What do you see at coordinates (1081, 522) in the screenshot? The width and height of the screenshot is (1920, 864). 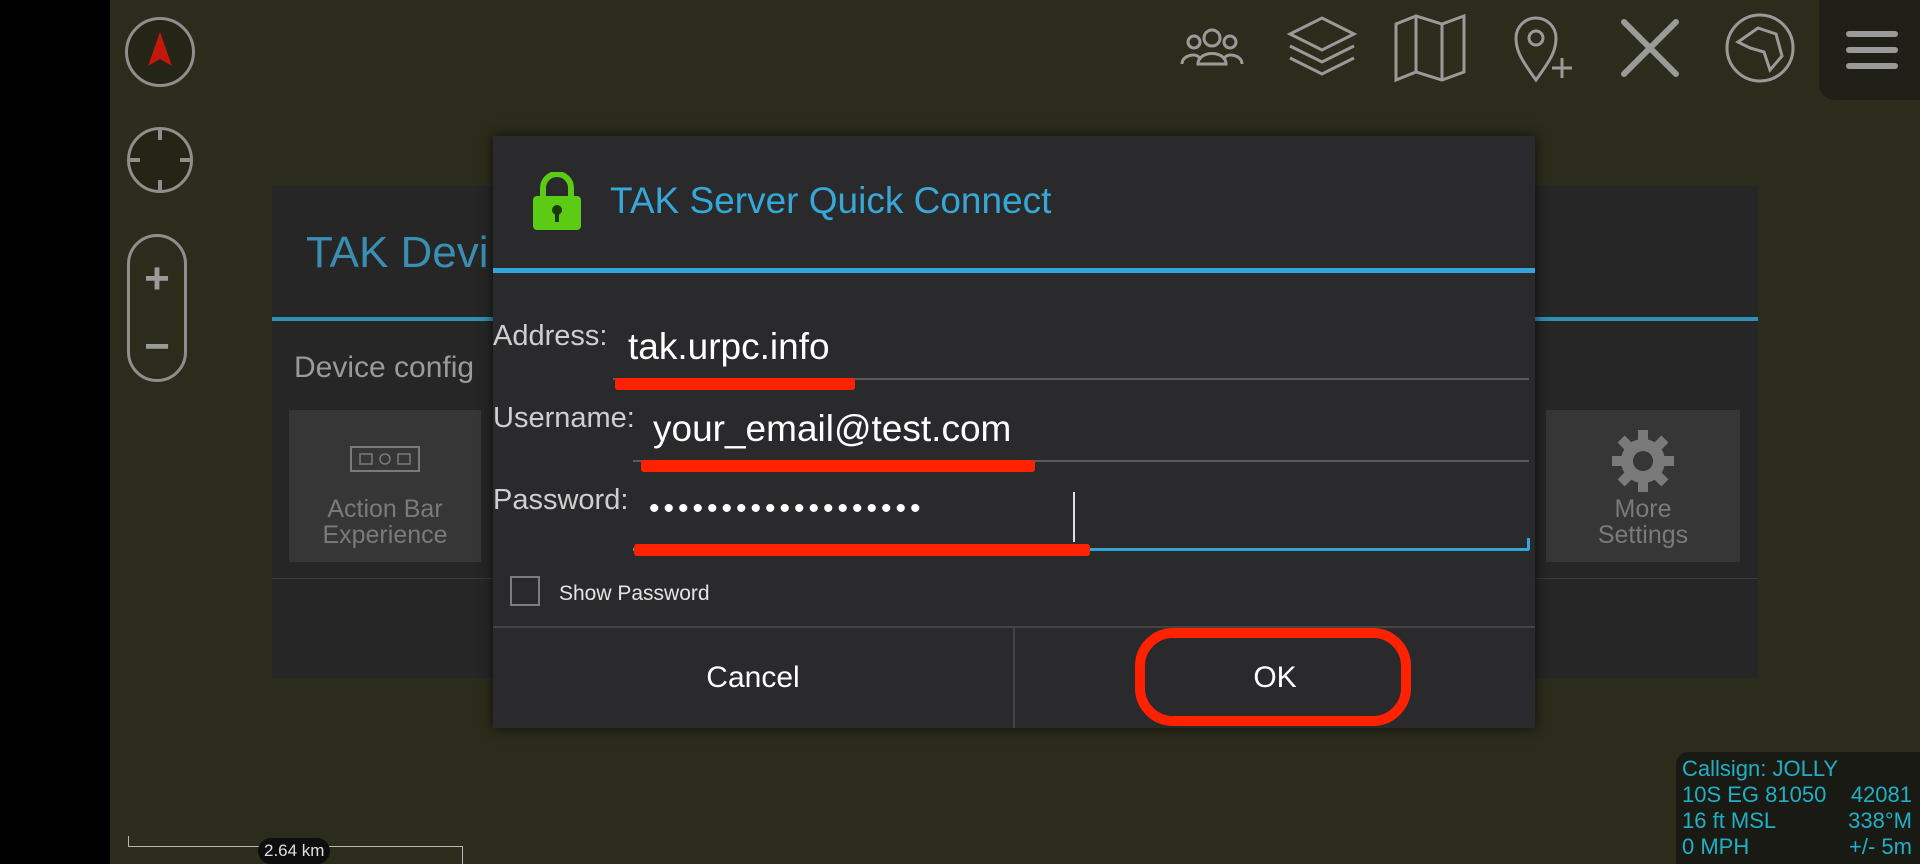 I see `password-field: •••••••••••••••••••` at bounding box center [1081, 522].